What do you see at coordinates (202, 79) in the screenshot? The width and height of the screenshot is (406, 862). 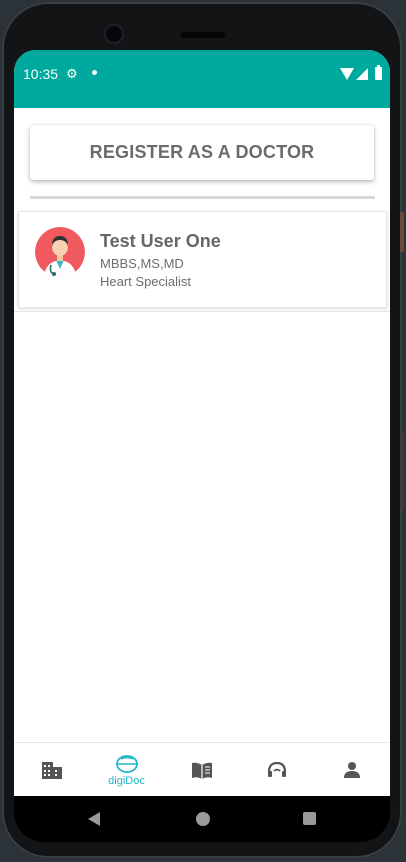 I see `status-bar: 10:35 ⚙` at bounding box center [202, 79].